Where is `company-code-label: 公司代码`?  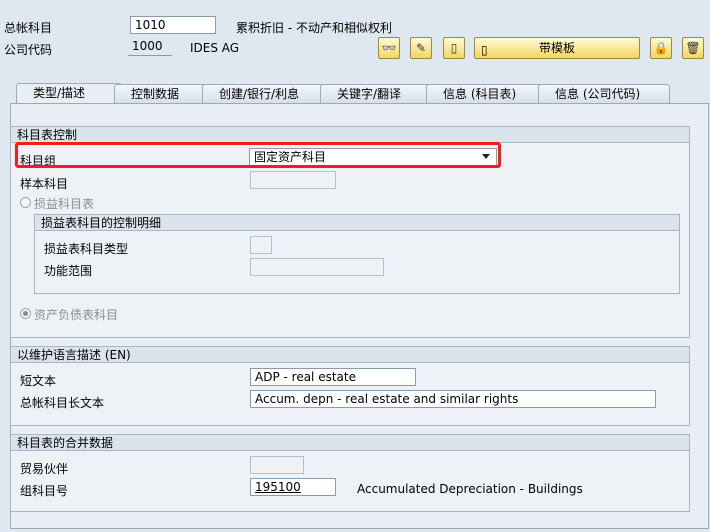 company-code-label: 公司代码 is located at coordinates (28, 50).